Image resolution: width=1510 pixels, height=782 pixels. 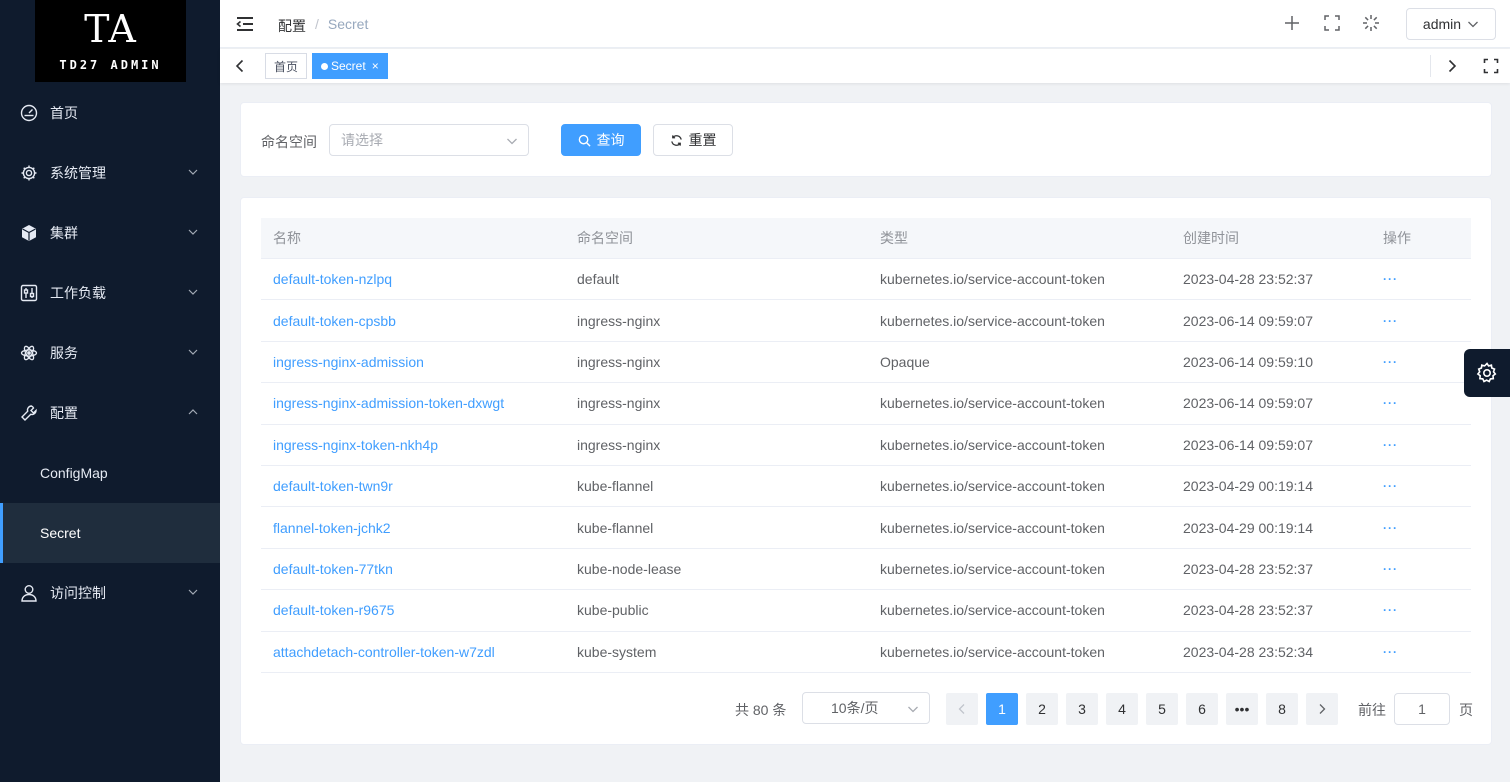 What do you see at coordinates (1487, 373) in the screenshot?
I see `settings-button` at bounding box center [1487, 373].